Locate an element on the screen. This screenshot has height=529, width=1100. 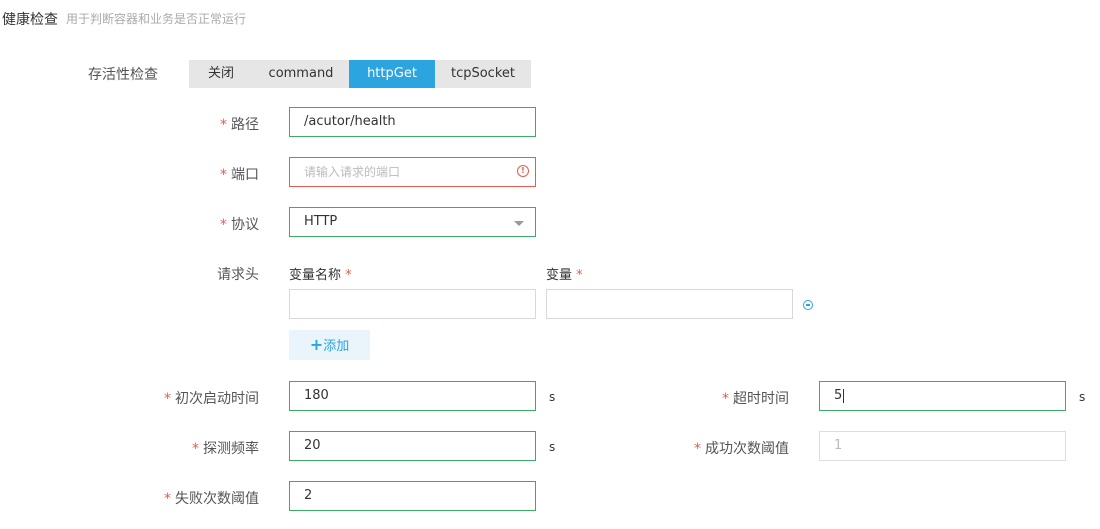
path-label: * 路径 is located at coordinates (239, 125).